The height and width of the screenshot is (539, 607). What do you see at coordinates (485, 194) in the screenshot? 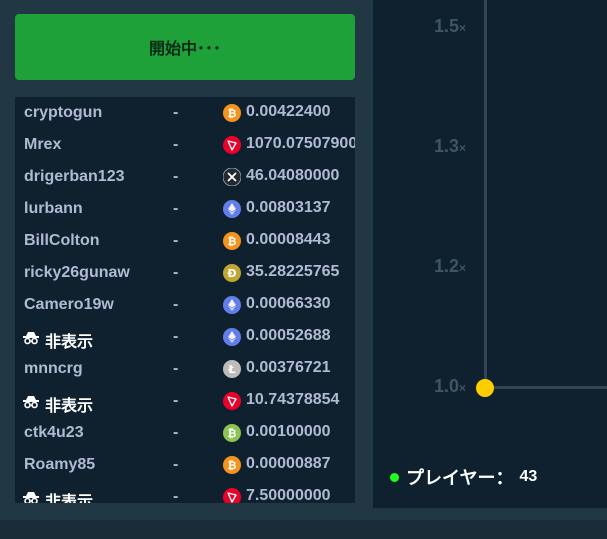
I see `graph-y-axis-line` at bounding box center [485, 194].